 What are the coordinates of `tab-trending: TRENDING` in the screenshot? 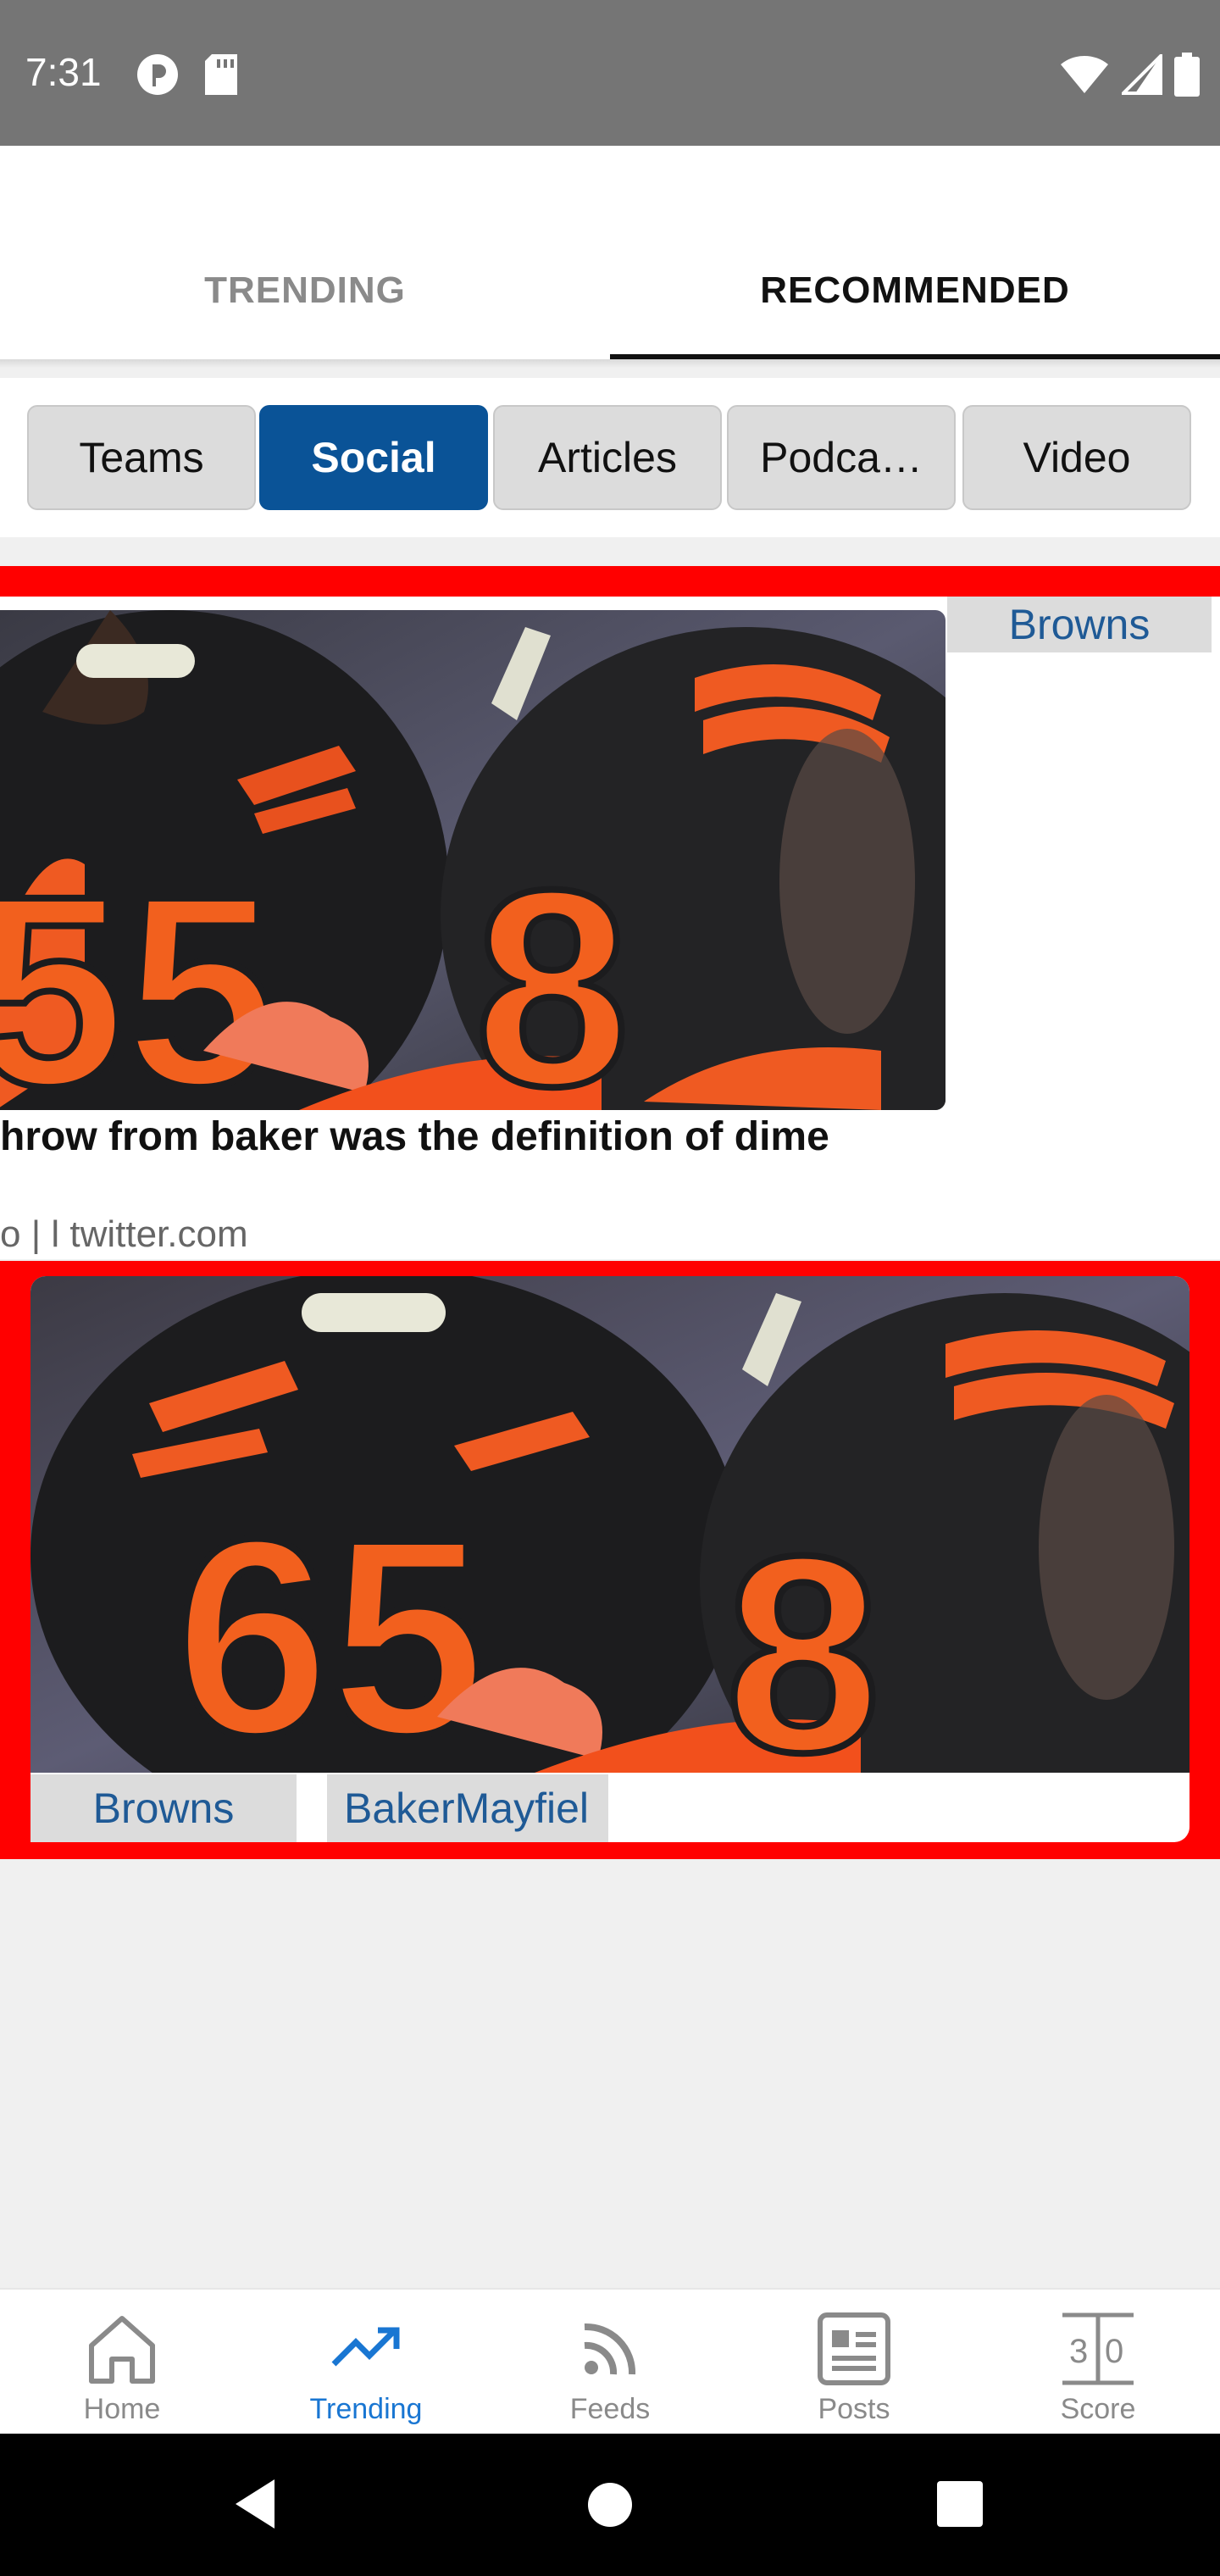 It's located at (305, 290).